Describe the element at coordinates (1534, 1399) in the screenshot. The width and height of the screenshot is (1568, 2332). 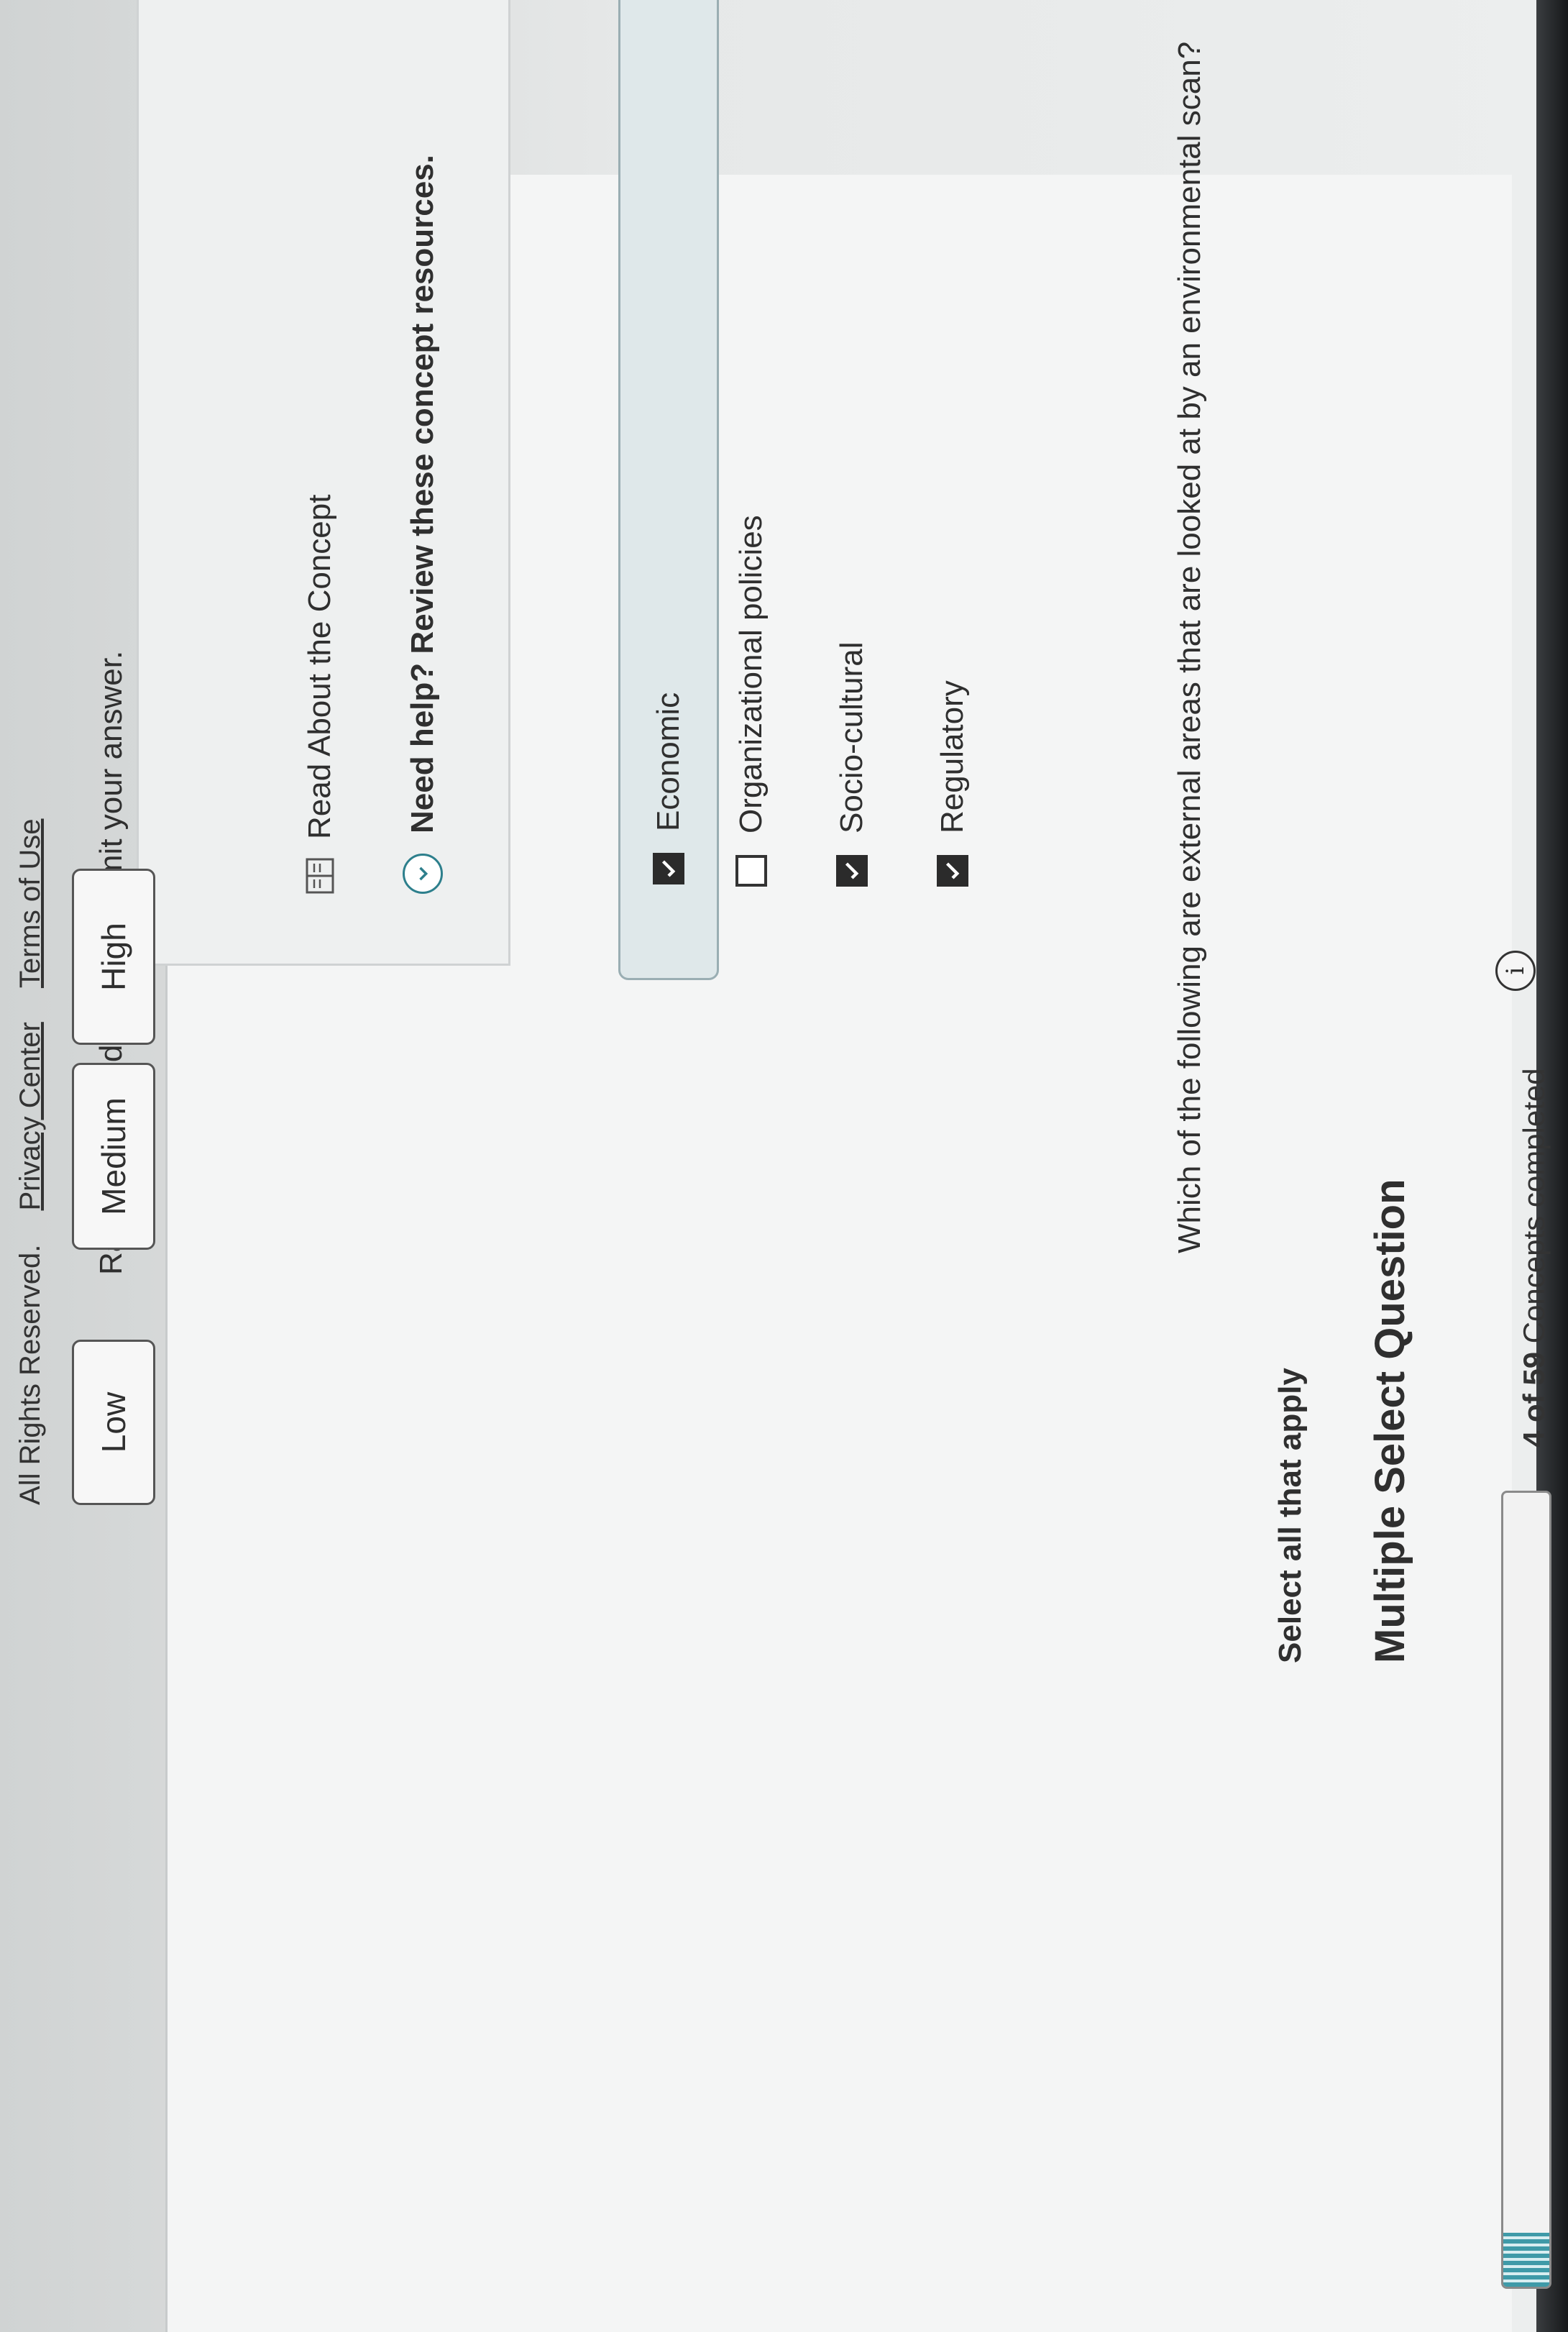
I see `progress-count: 4 of 59` at that location.